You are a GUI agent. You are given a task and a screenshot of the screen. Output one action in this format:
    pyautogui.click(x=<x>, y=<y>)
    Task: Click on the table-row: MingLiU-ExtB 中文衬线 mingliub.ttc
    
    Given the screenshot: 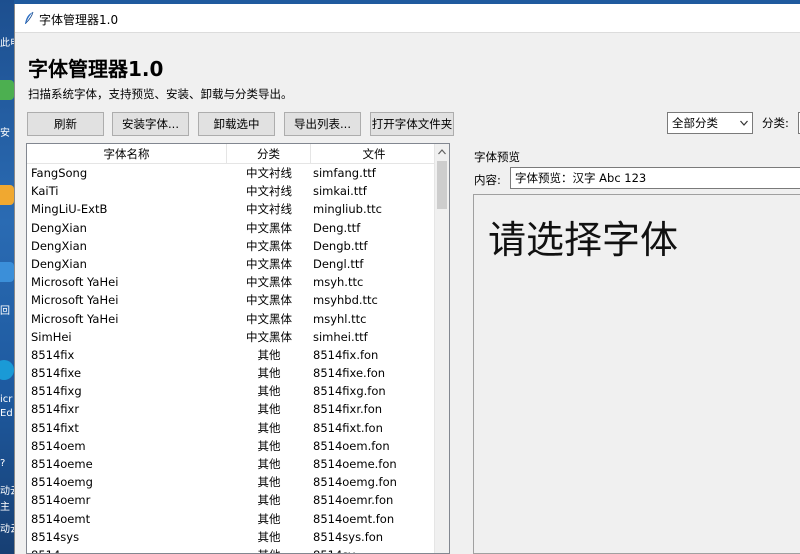 What is the action you would take?
    pyautogui.click(x=232, y=209)
    